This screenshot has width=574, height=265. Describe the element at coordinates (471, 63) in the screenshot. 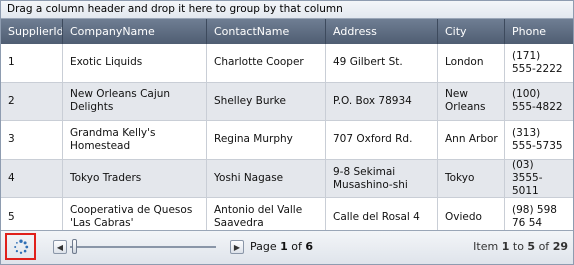

I see `cell-city: London` at that location.